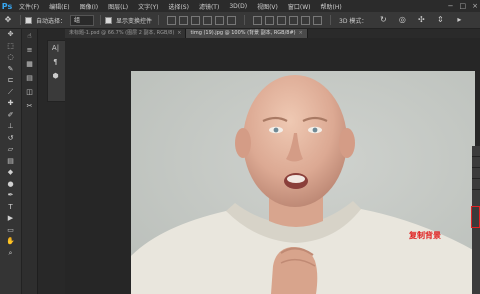 The image size is (480, 294). I want to click on menu-type: 文字(Y), so click(148, 6).